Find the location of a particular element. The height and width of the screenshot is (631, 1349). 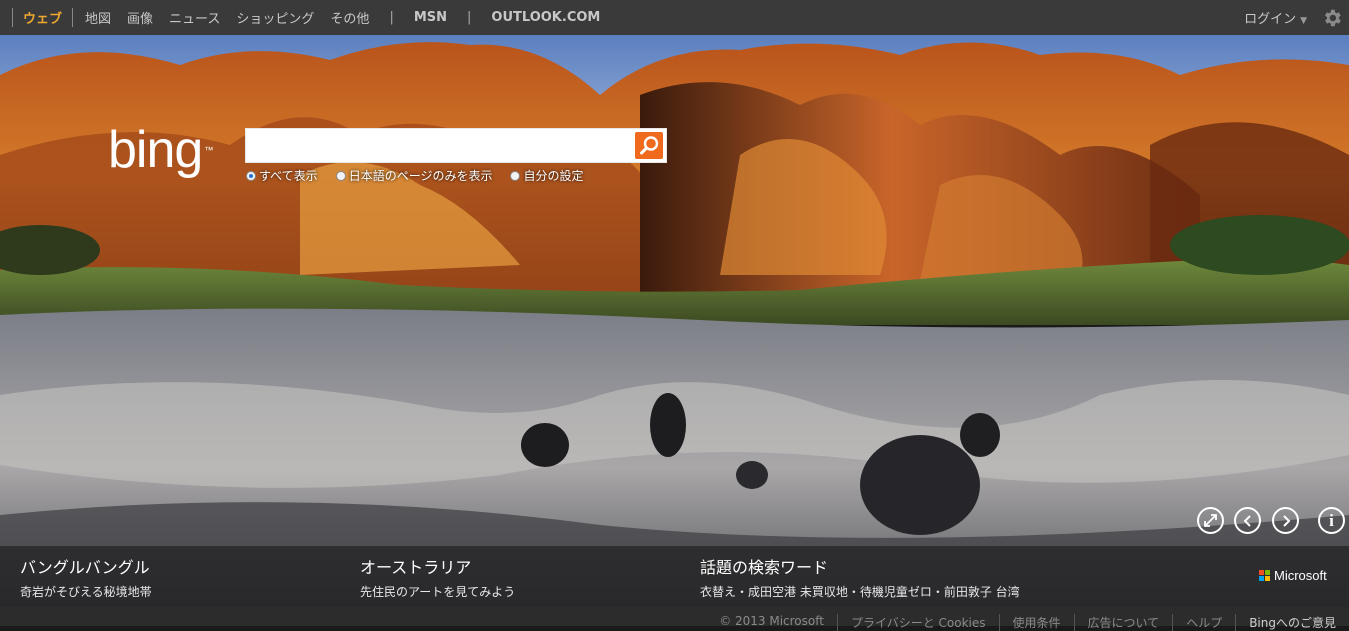

bing-logo: bing ™ is located at coordinates (160, 150).